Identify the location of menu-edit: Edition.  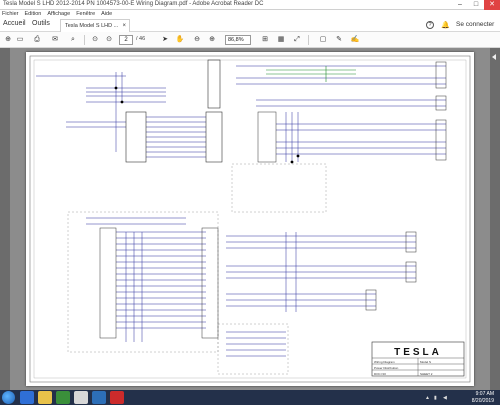
(33, 14).